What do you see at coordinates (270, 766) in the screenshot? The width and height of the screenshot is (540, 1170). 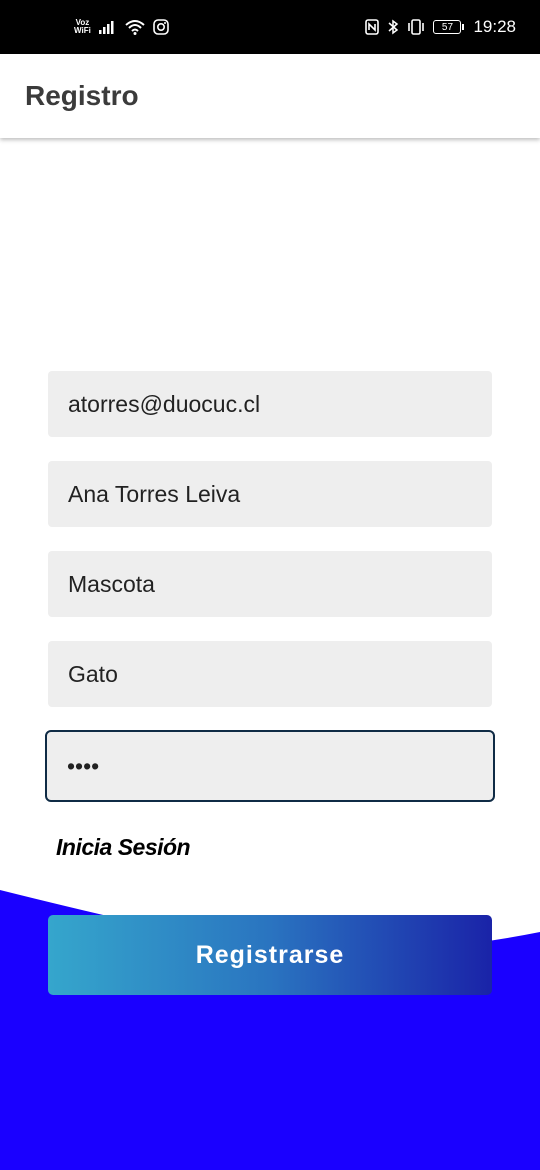 I see `password-field: ••••` at bounding box center [270, 766].